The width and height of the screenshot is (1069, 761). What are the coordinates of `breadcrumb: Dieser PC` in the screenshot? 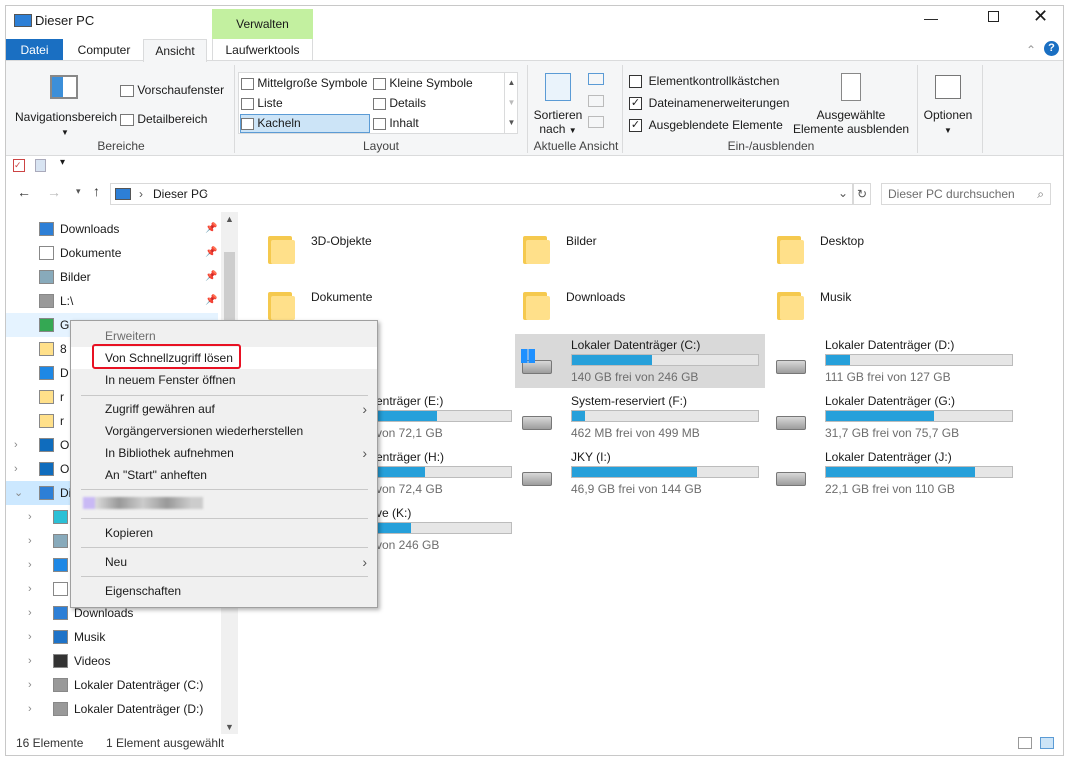 It's located at (180, 194).